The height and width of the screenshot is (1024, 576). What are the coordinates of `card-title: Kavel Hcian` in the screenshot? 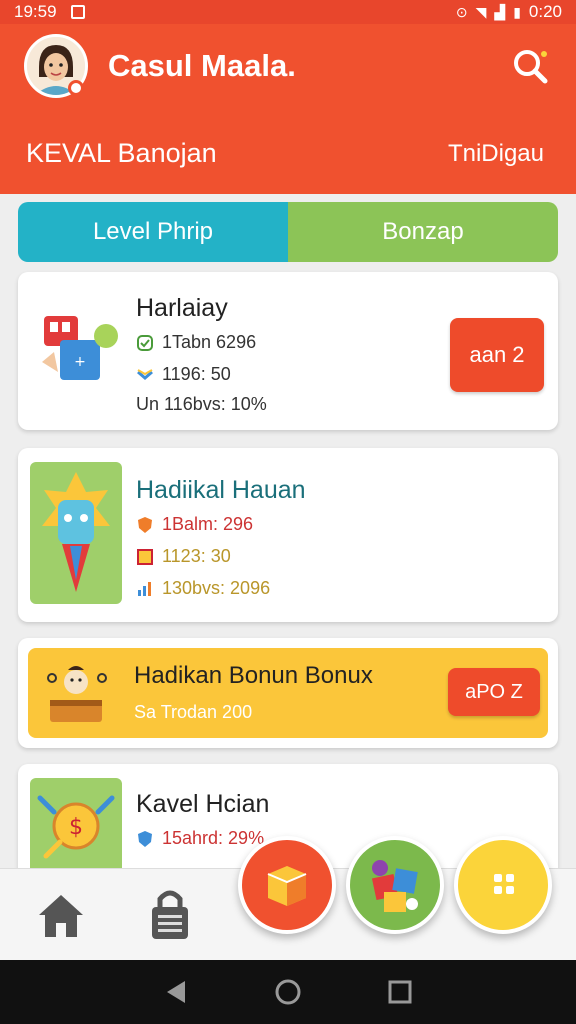 It's located at (203, 804).